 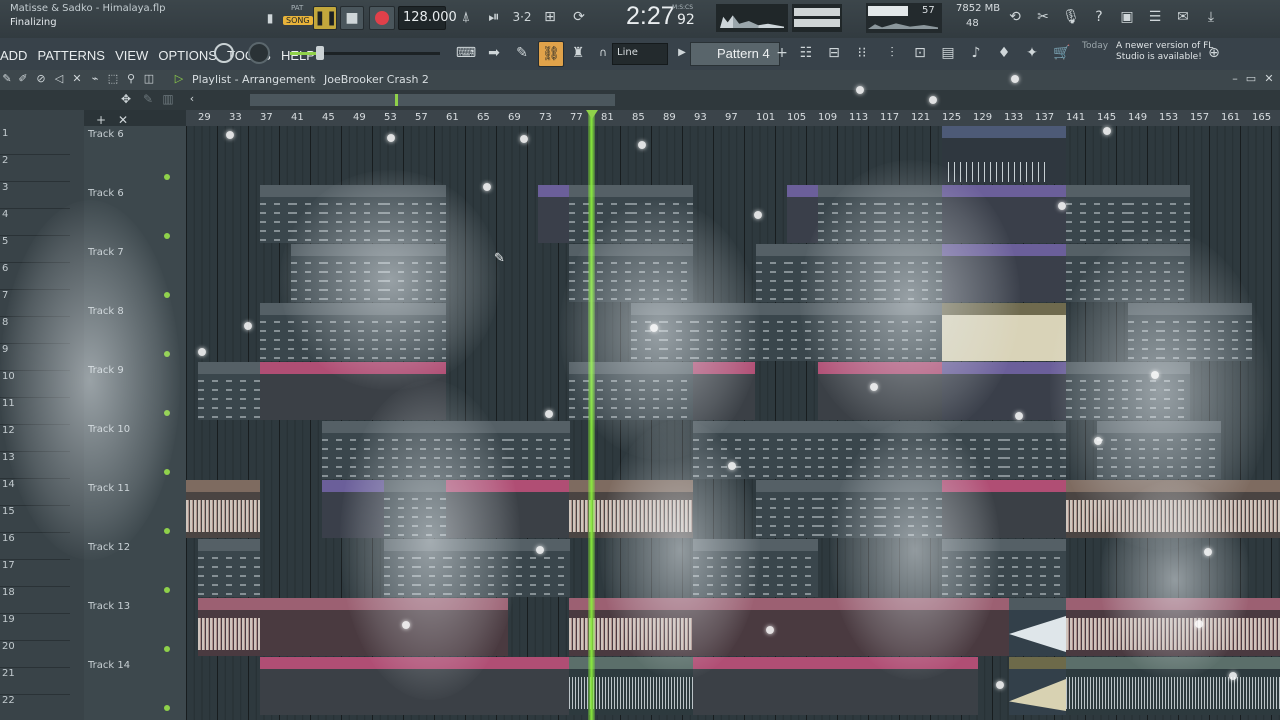 What do you see at coordinates (806, 53) in the screenshot?
I see `playlist-icon: ☷` at bounding box center [806, 53].